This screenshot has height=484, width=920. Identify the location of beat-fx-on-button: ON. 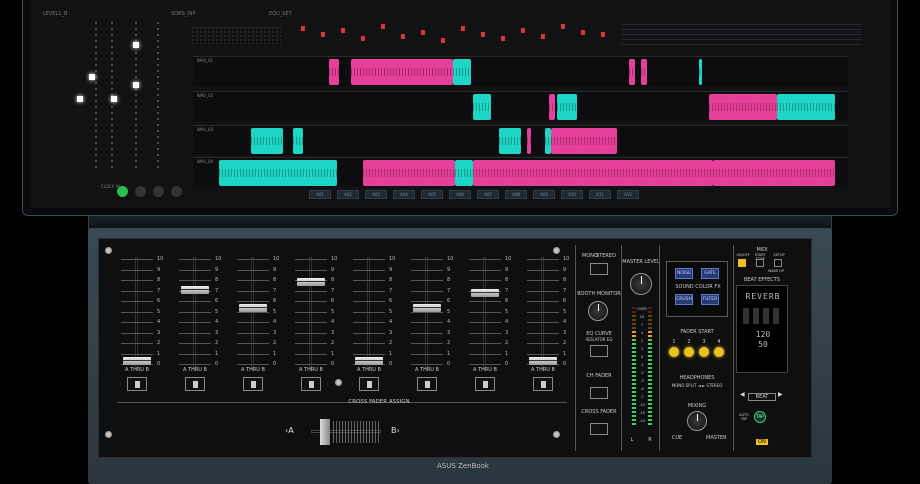
(762, 442).